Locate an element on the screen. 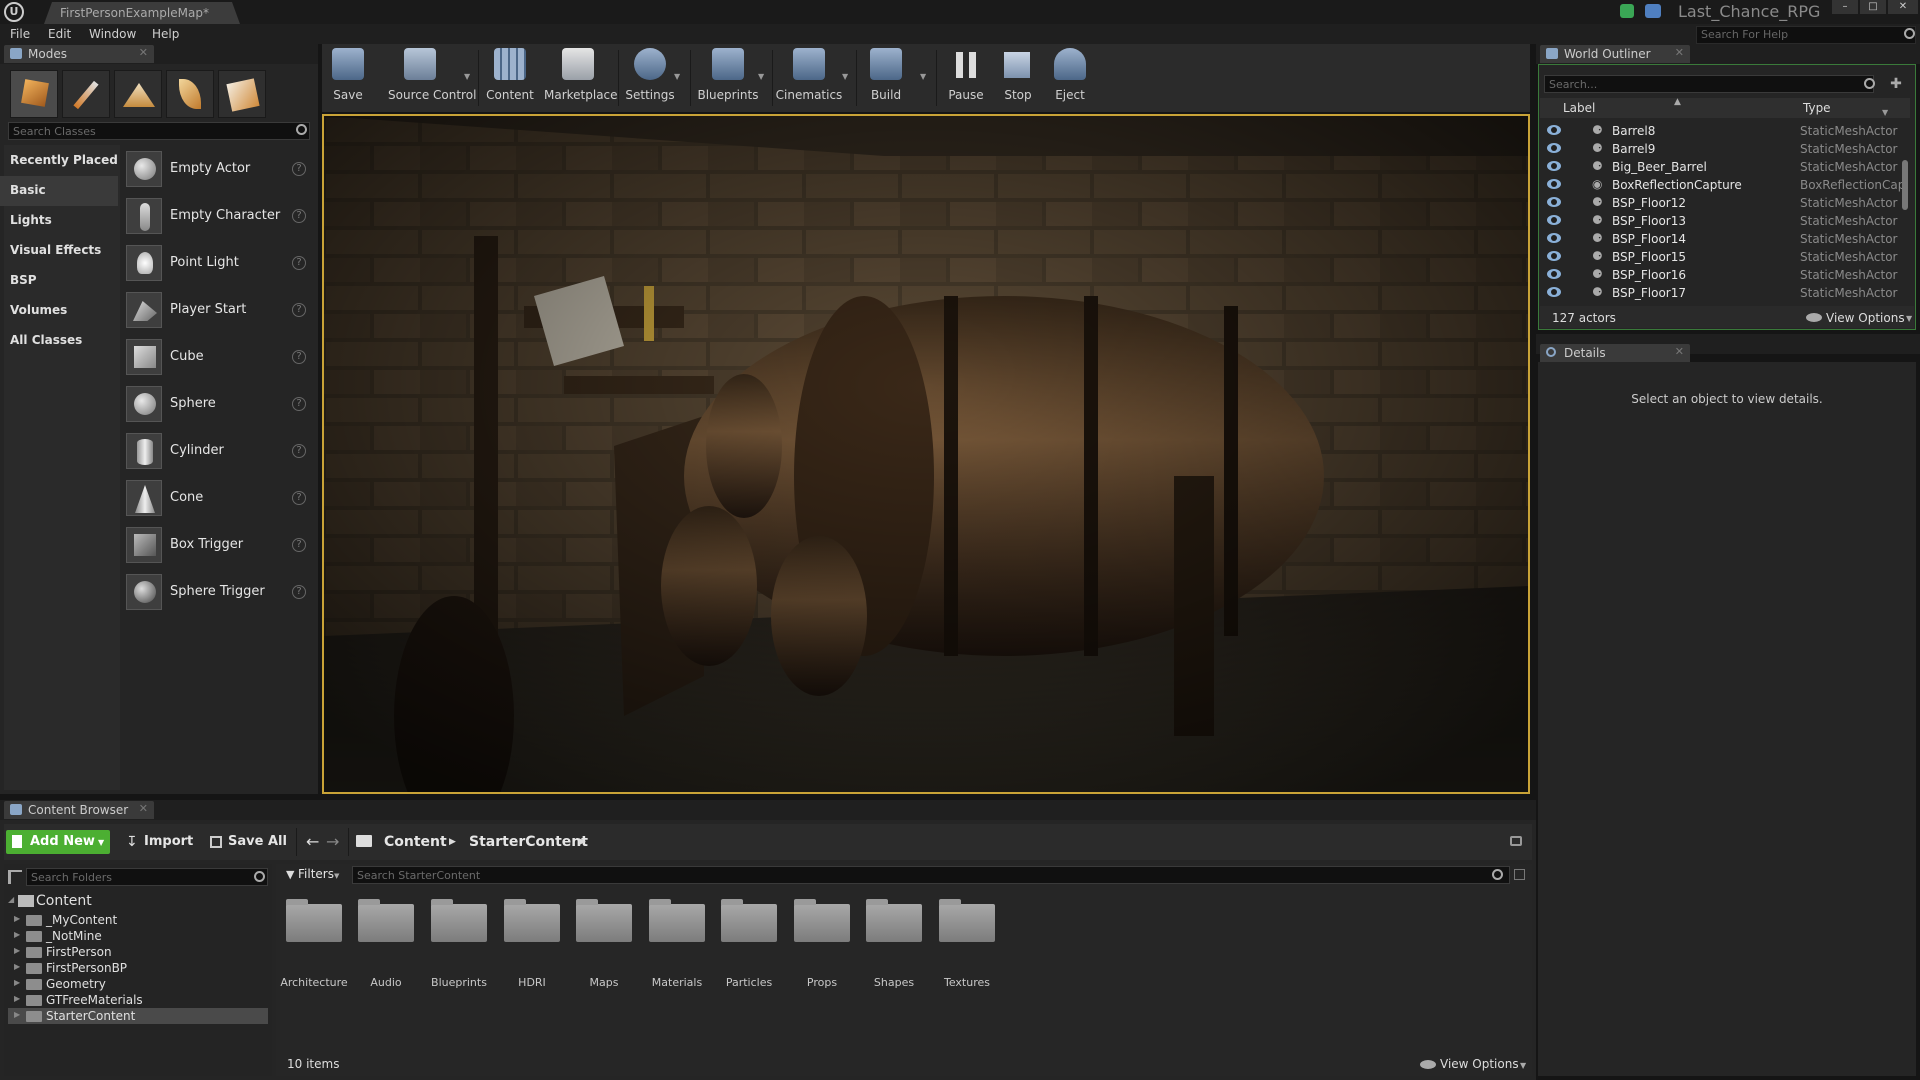 This screenshot has height=1080, width=1920. forward-arrow-icon: → is located at coordinates (332, 841).